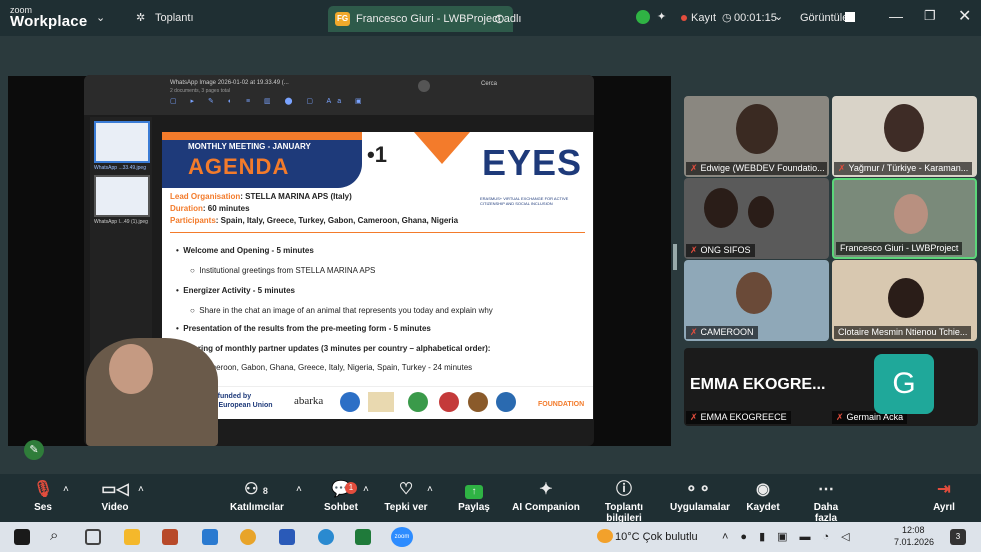  What do you see at coordinates (170, 537) in the screenshot?
I see `app-icon` at bounding box center [170, 537].